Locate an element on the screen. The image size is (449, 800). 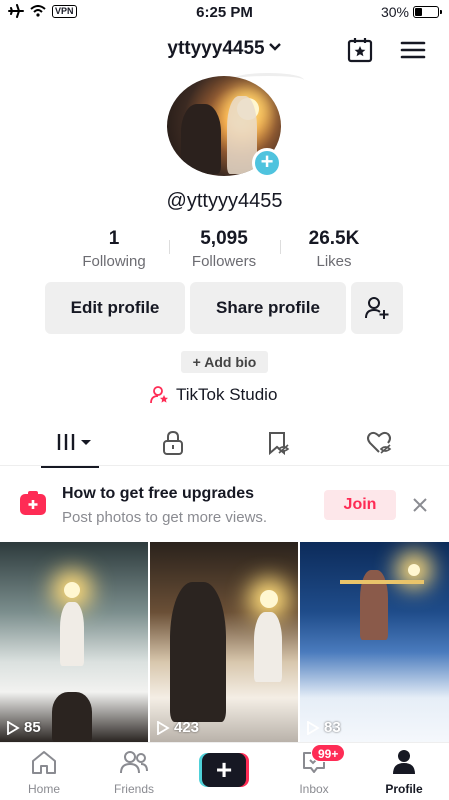
menu-icon is located at coordinates (413, 50).